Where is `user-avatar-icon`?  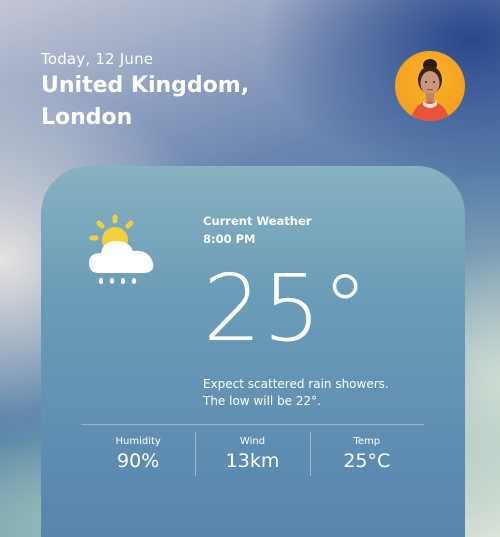
user-avatar-icon is located at coordinates (430, 90).